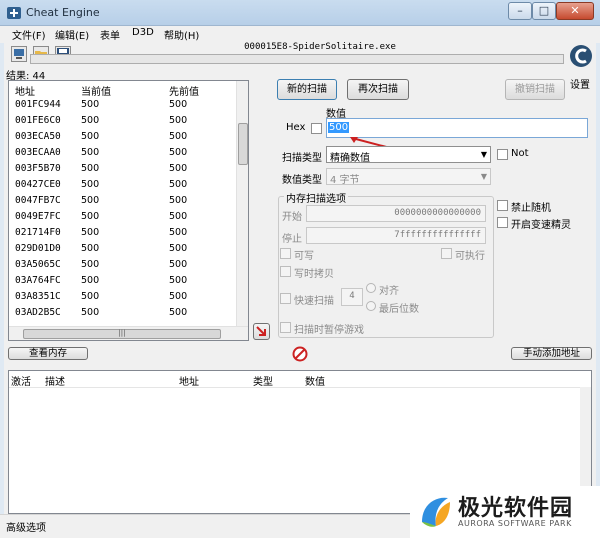 The image size is (600, 538). Describe the element at coordinates (48, 353) in the screenshot. I see `view-memory-button: 查看内存` at that location.